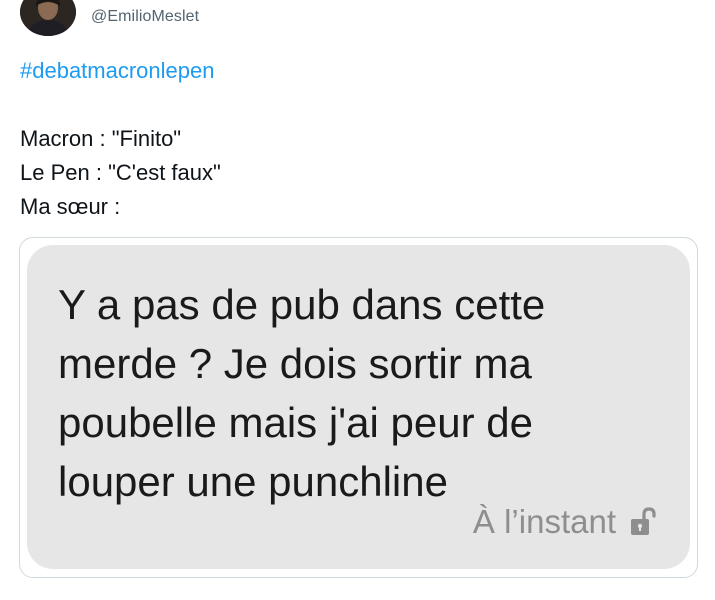 Image resolution: width=715 pixels, height=600 pixels. Describe the element at coordinates (295, 363) in the screenshot. I see `message-line: merde ? Je dois sortir ma` at that location.